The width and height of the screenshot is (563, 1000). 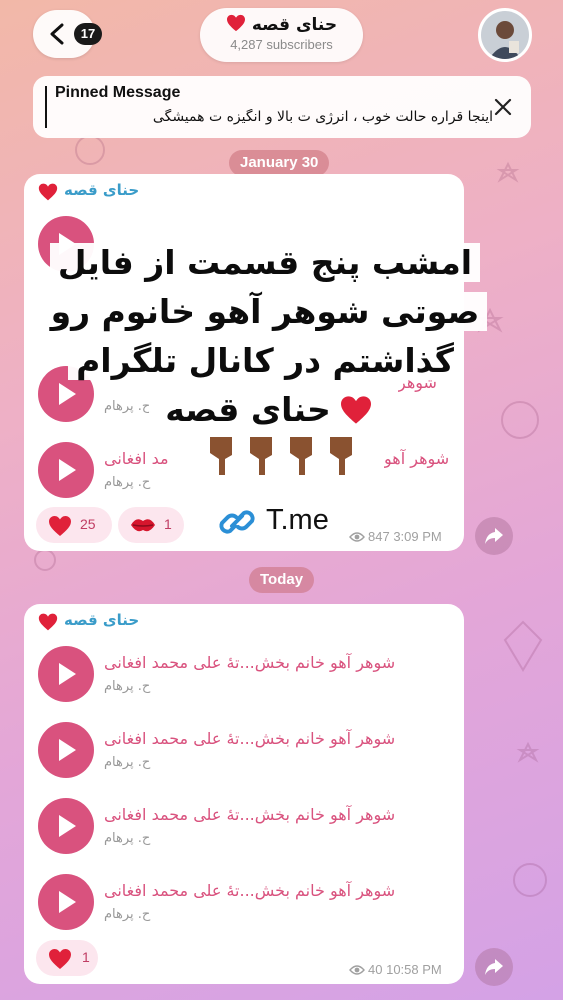 I want to click on kiss-icon, so click(x=143, y=525).